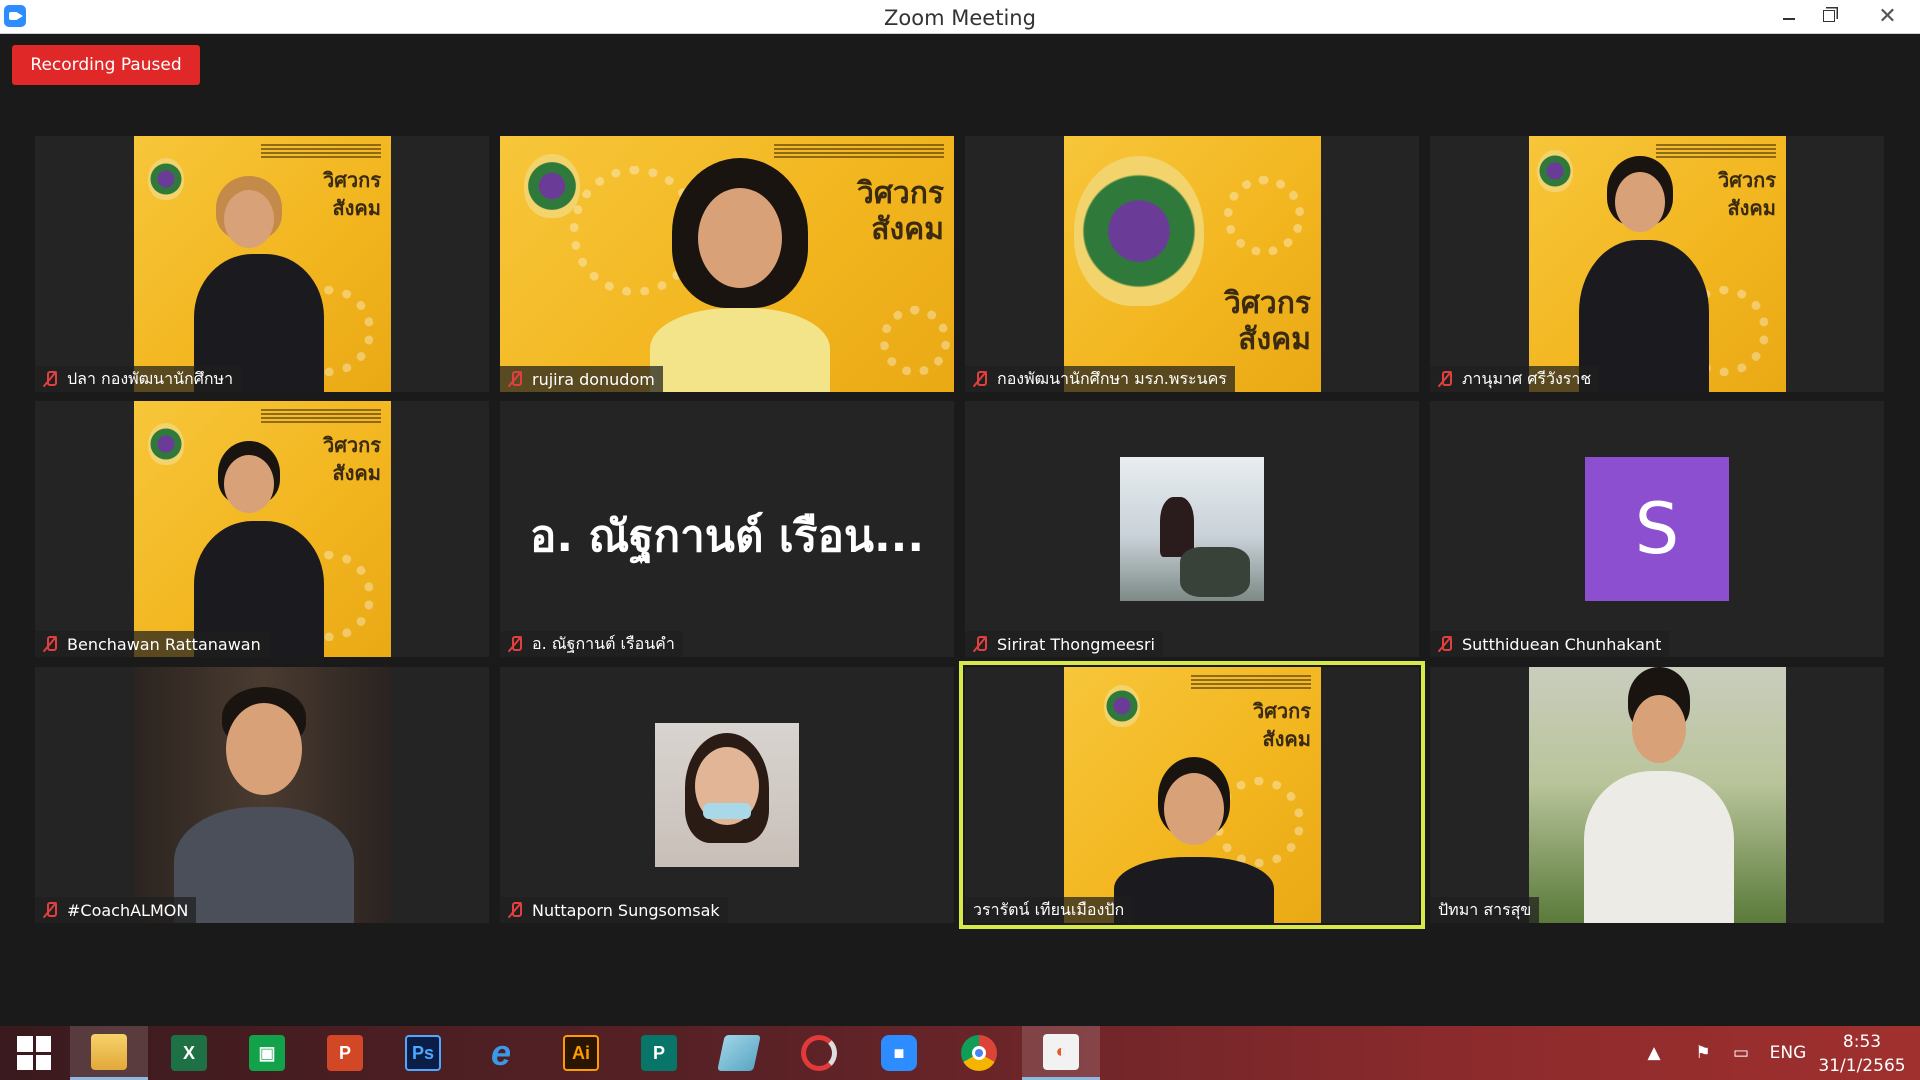 The width and height of the screenshot is (1920, 1080). I want to click on participant-name-tag: อ. ณัฐกานต์ เรือนคำ, so click(591, 644).